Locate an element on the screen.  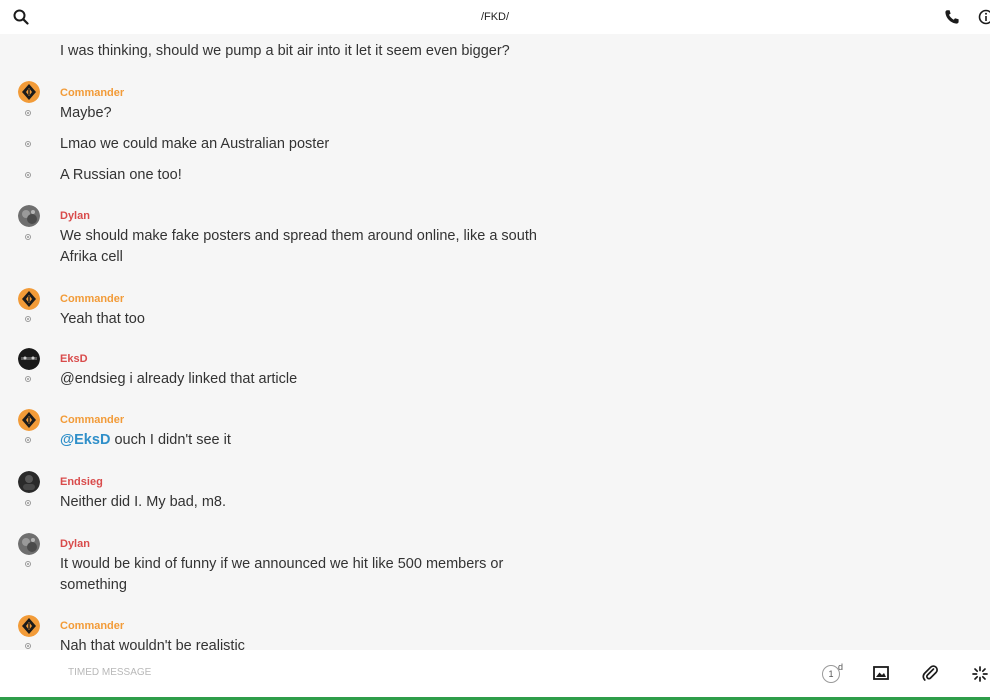
message-sender: EksD is located at coordinates (74, 359).